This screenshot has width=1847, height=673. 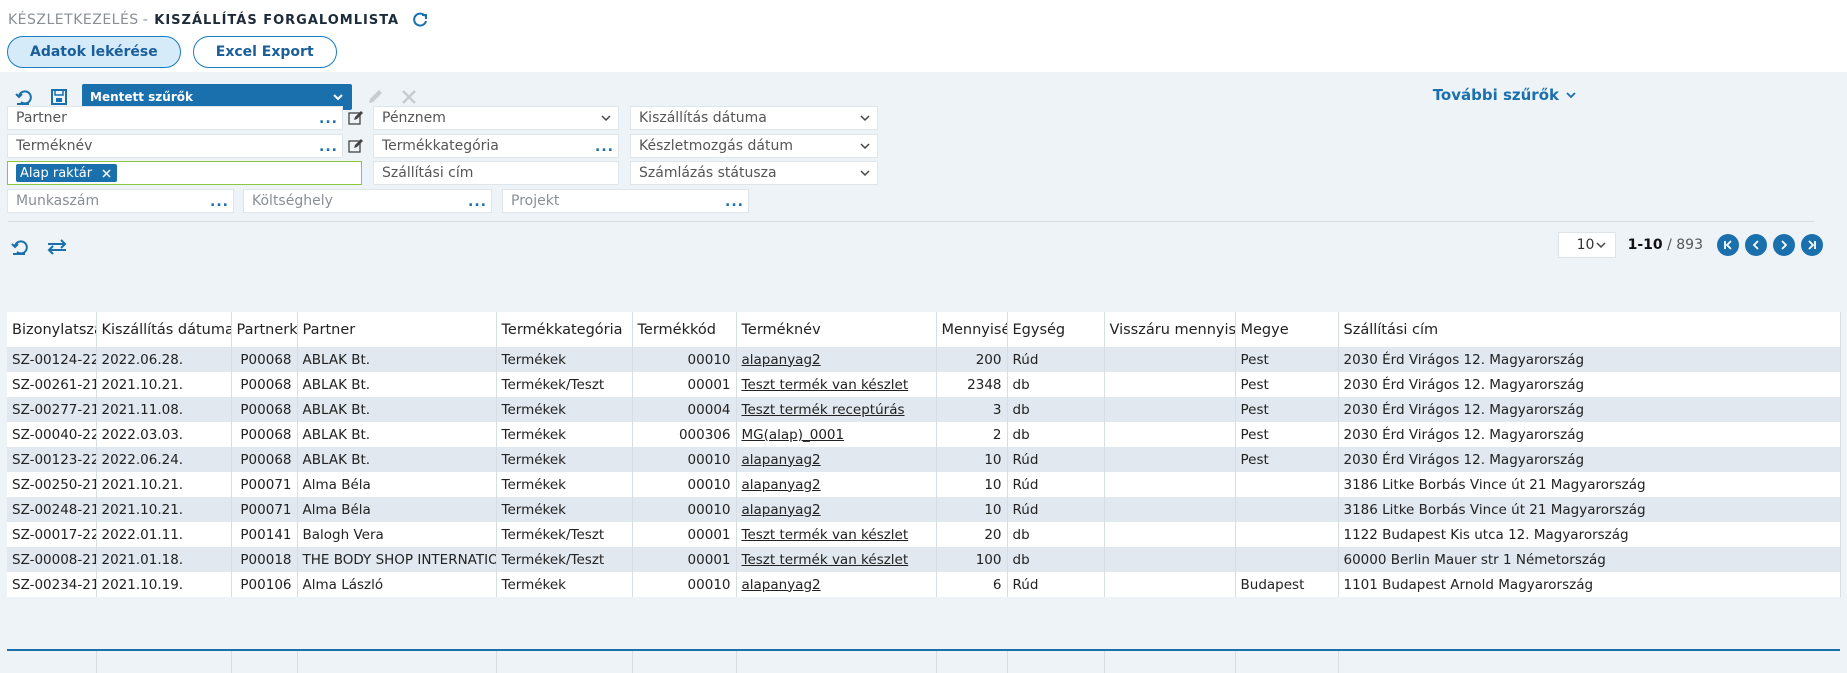 I want to click on column-header-partner: Partner, so click(x=397, y=329).